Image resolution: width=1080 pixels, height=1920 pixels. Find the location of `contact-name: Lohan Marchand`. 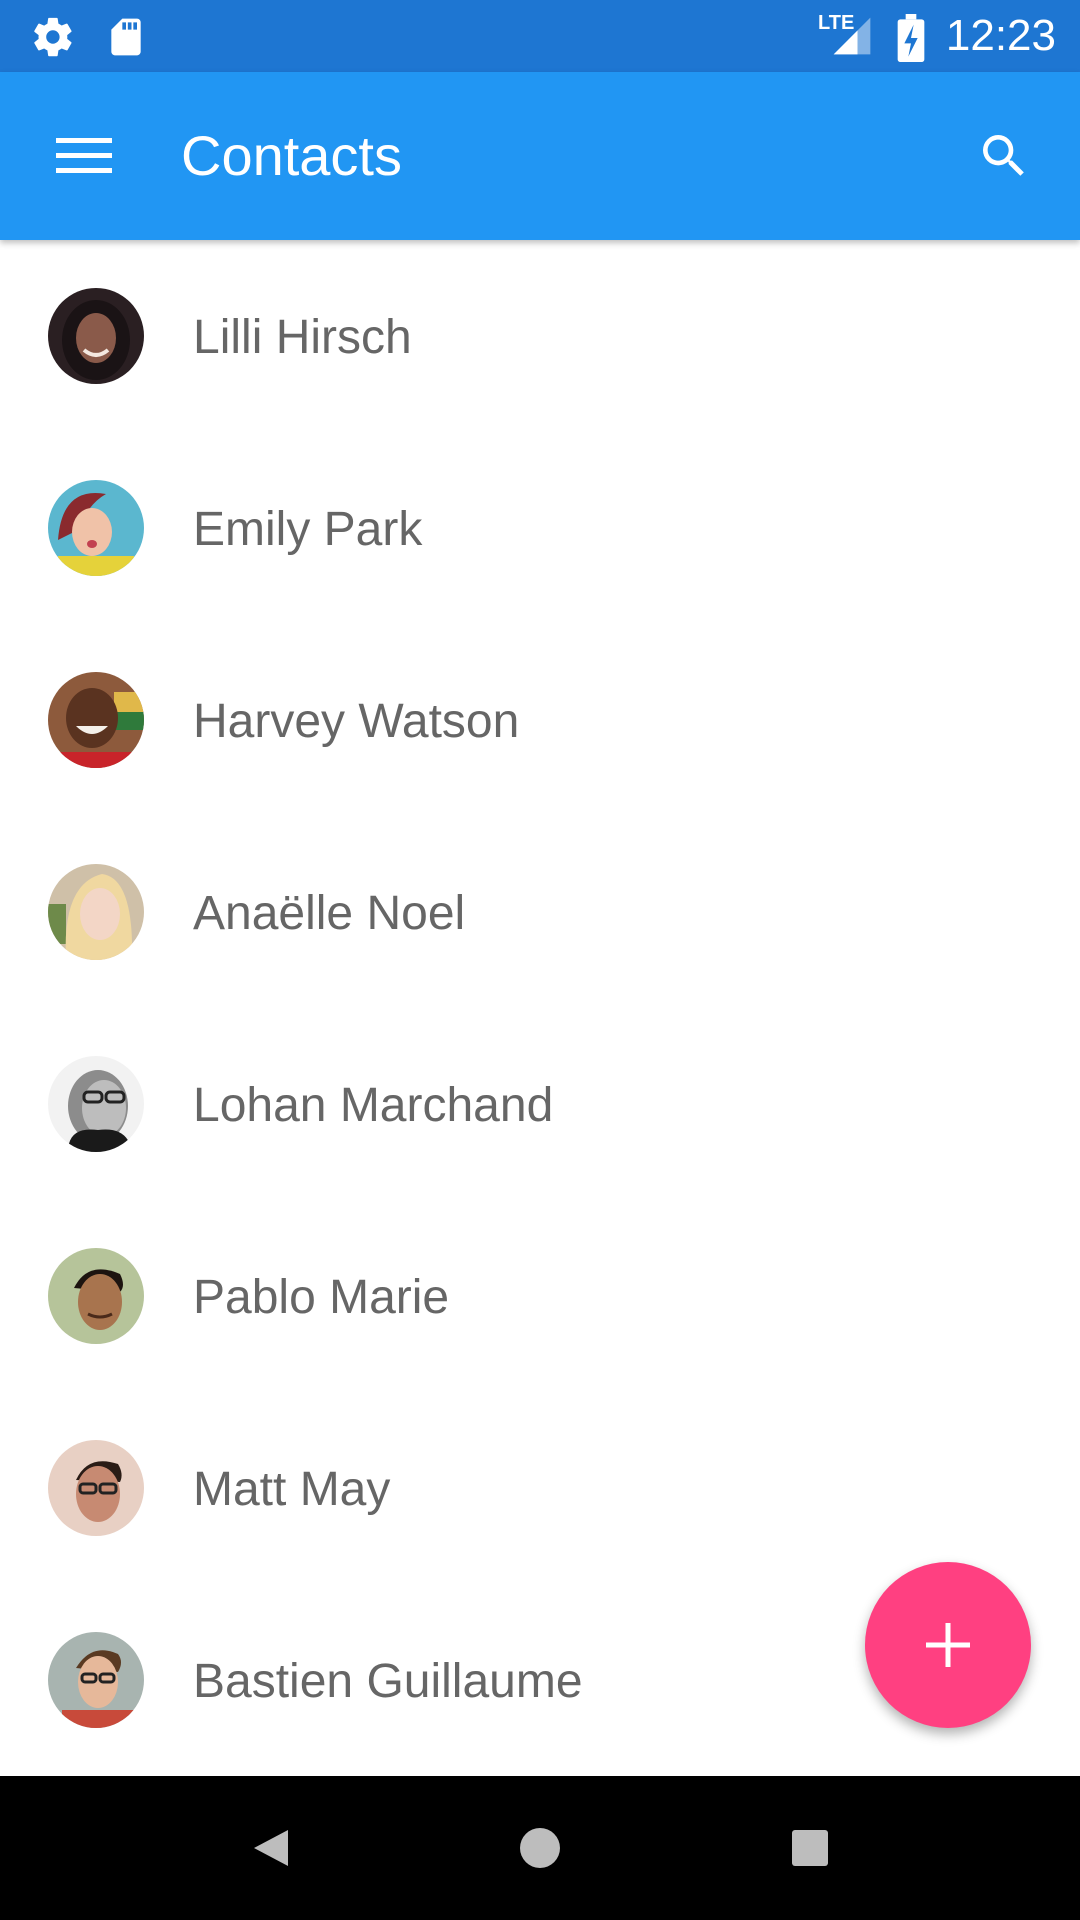

contact-name: Lohan Marchand is located at coordinates (373, 1105).